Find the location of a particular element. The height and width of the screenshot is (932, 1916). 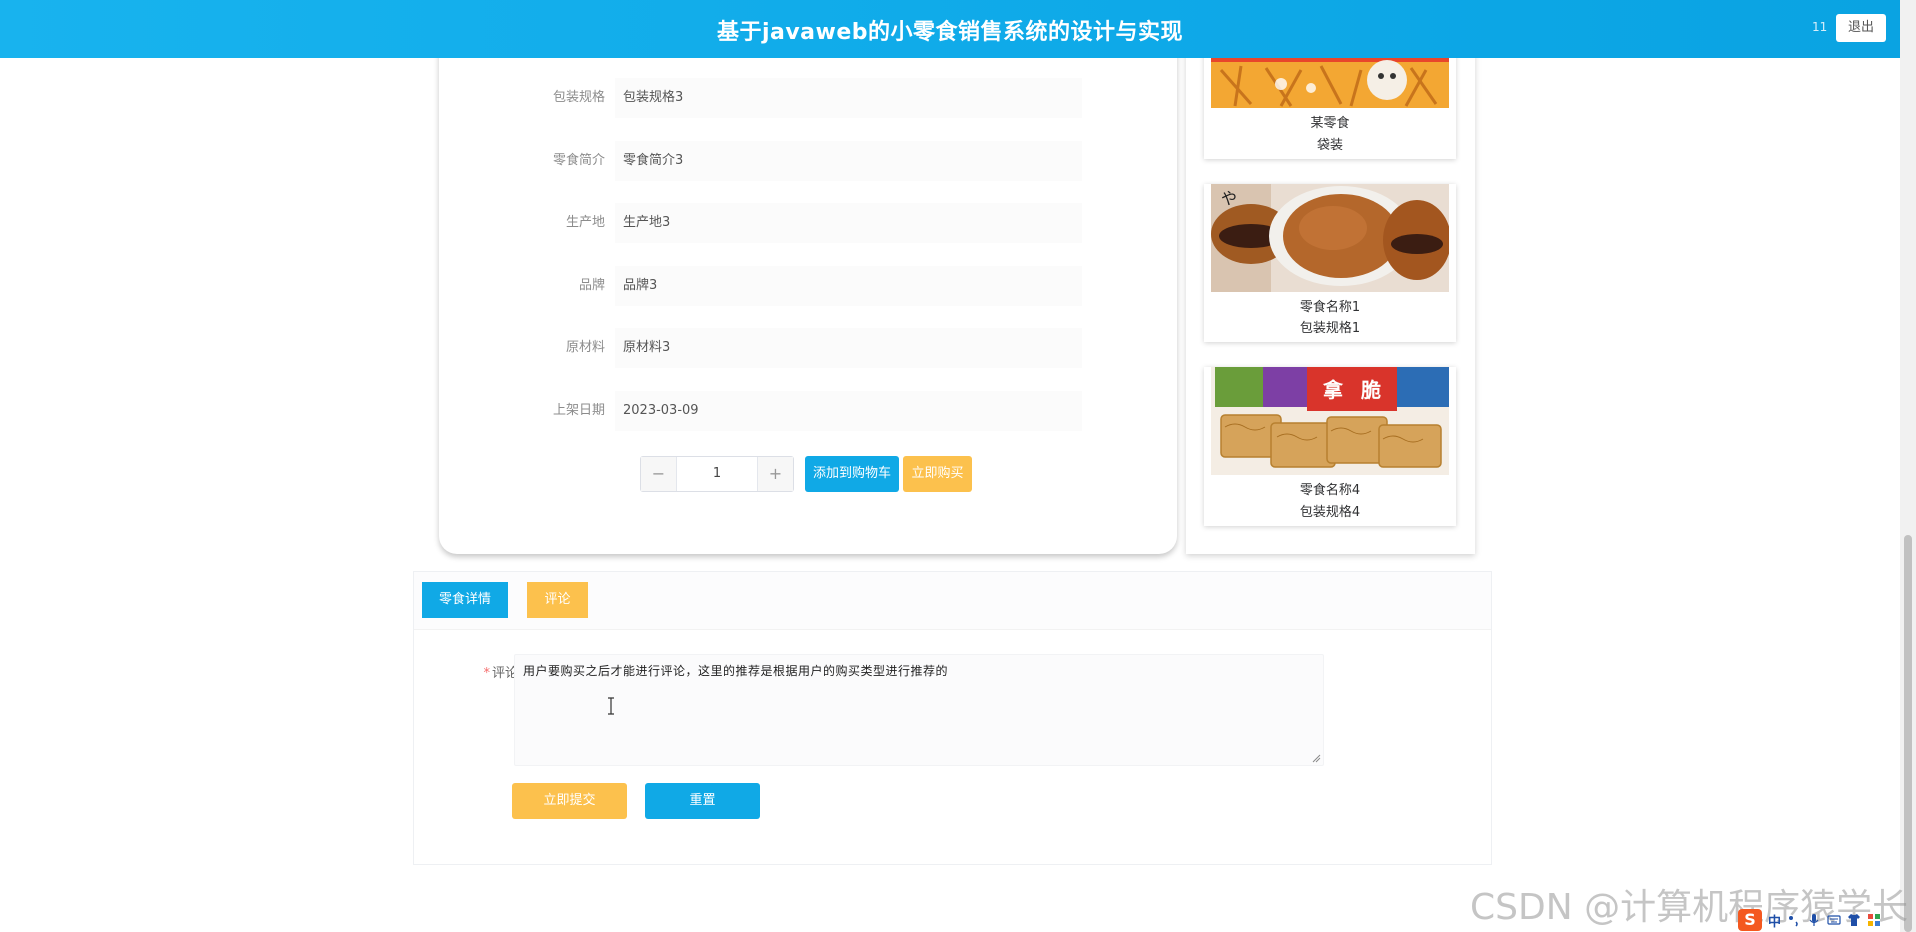

required-mark: * is located at coordinates (486, 673).